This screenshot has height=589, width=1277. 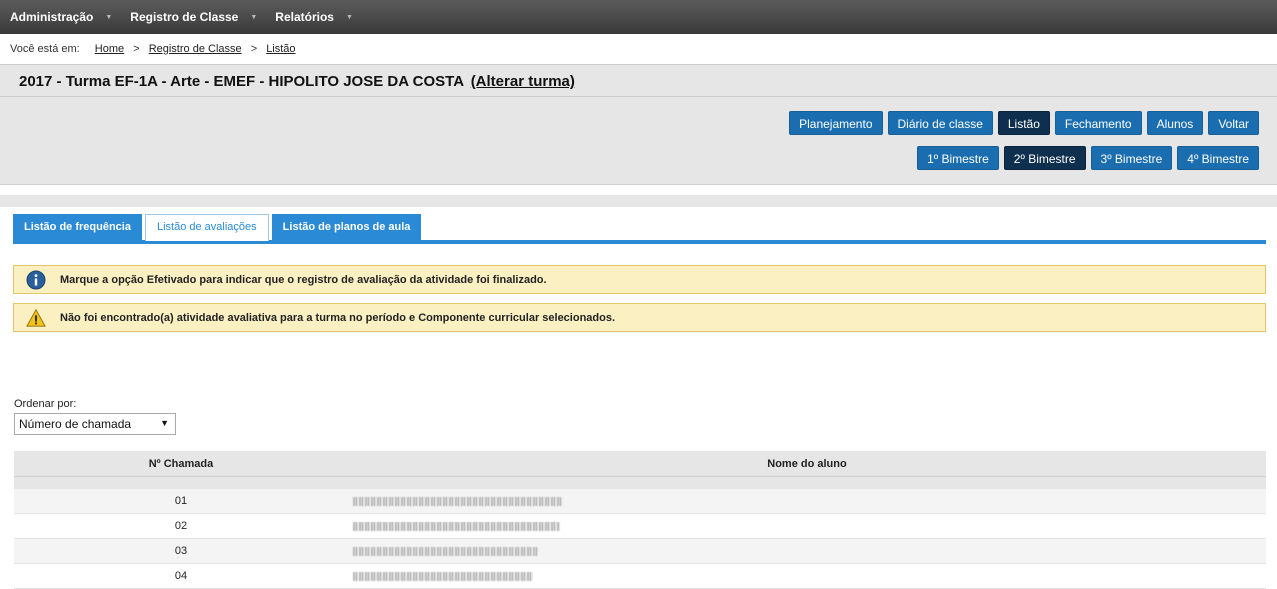 I want to click on row-number: 01, so click(x=181, y=501).